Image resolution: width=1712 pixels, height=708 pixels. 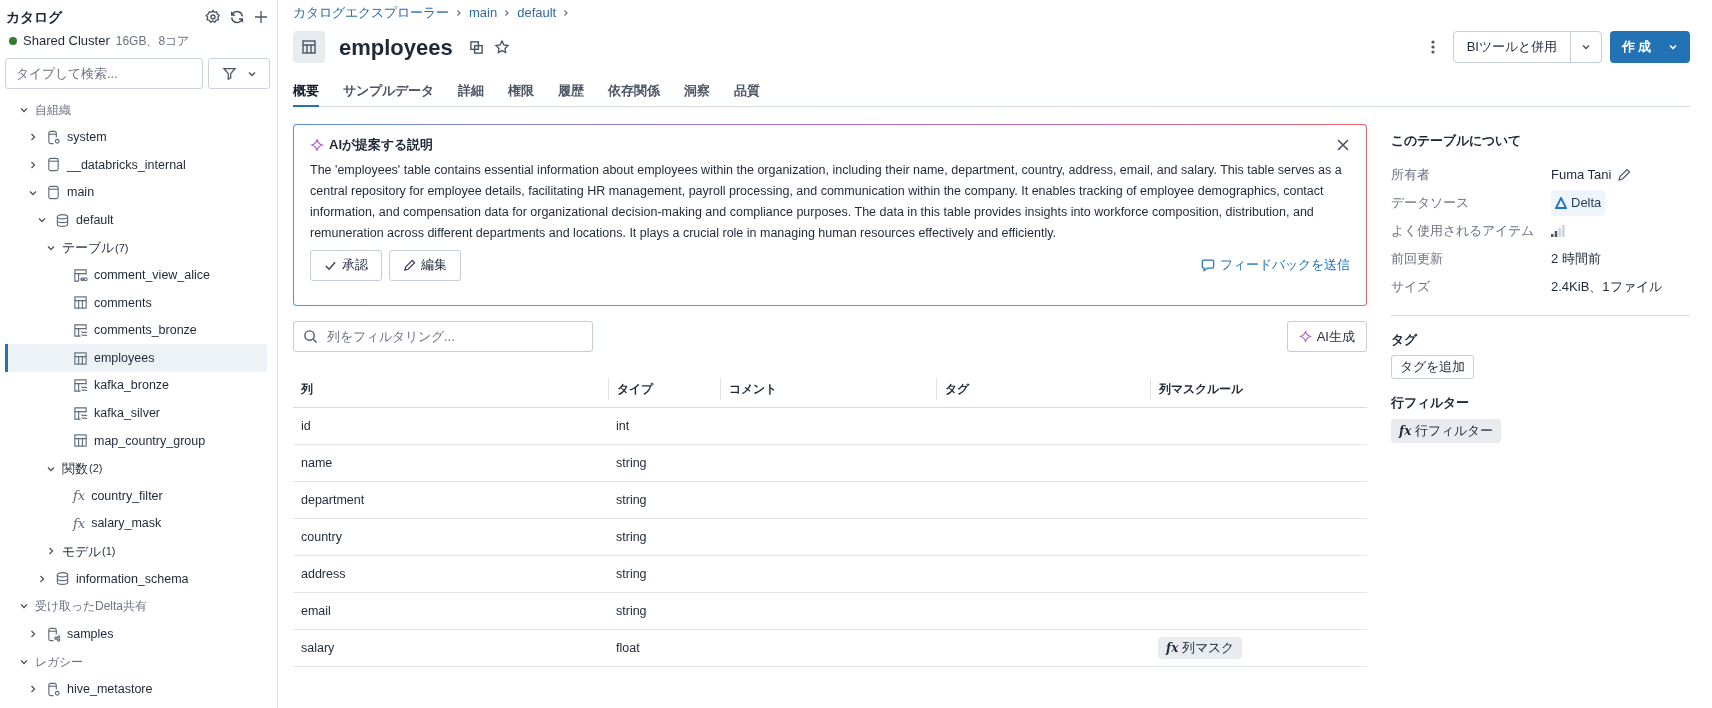 I want to click on accept-button: 承認, so click(x=346, y=265).